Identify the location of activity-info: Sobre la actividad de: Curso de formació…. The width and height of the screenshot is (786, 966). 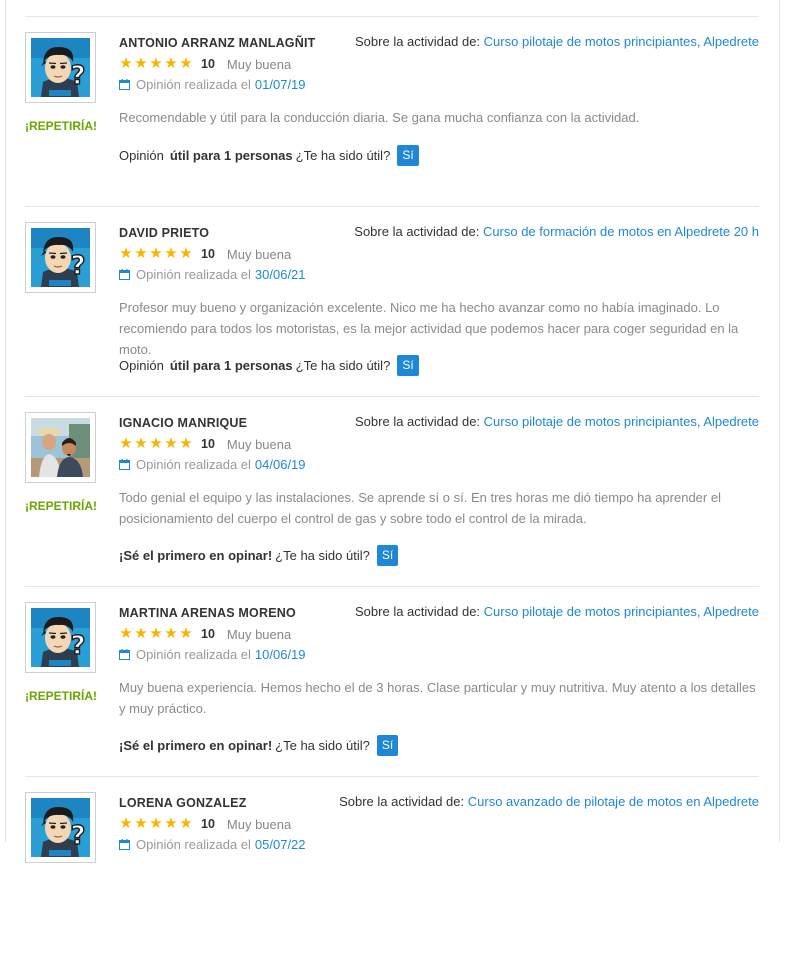
(556, 231).